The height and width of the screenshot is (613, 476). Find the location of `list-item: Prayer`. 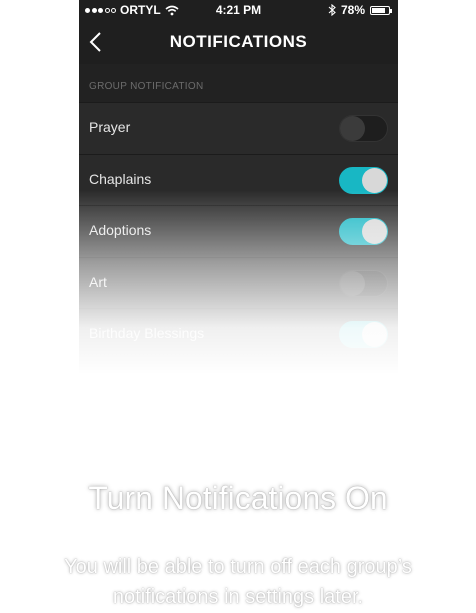

list-item: Prayer is located at coordinates (238, 128).